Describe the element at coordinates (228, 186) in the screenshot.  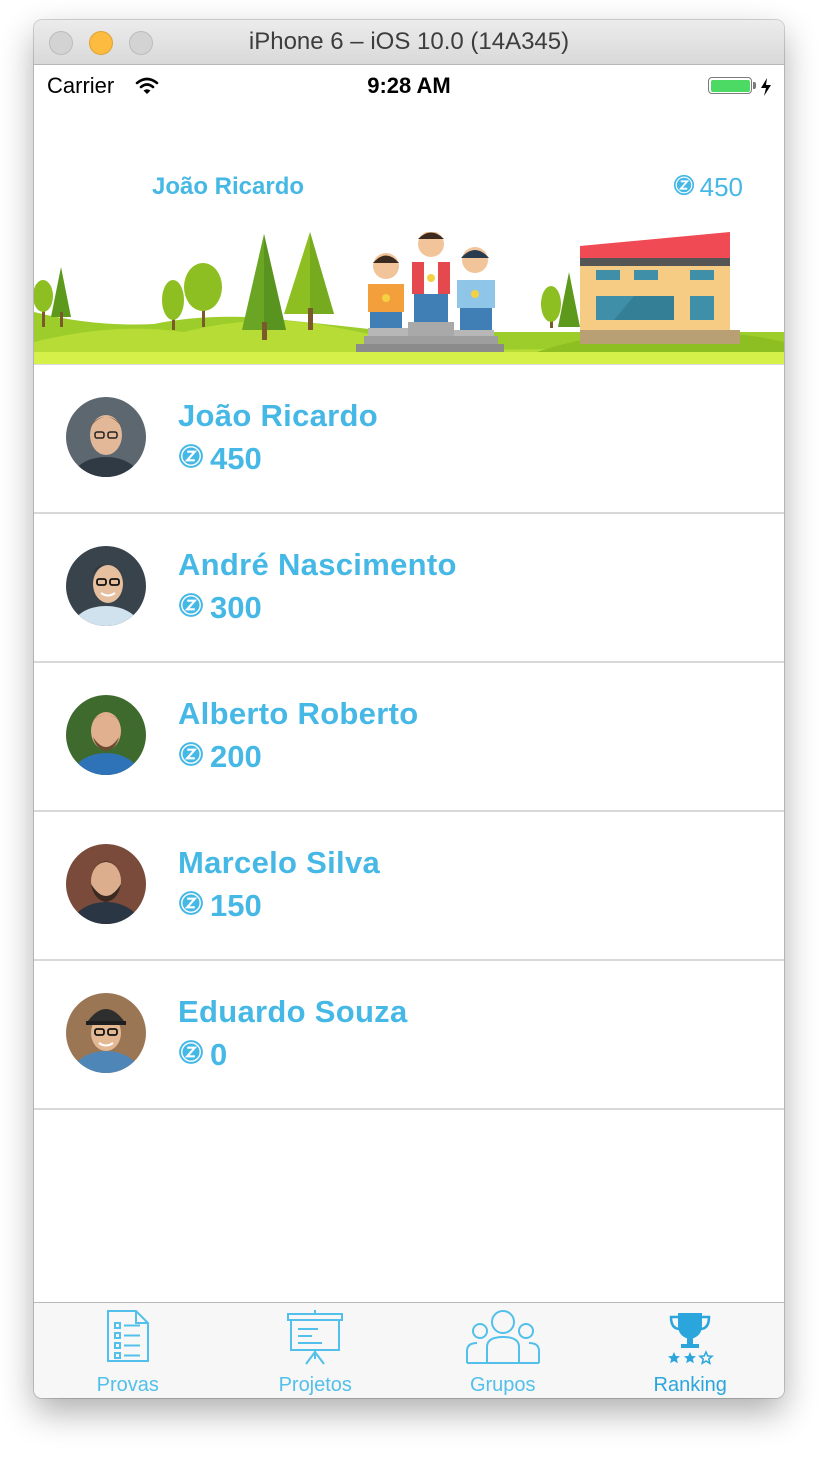
I see `current-user-name: João Ricardo` at that location.